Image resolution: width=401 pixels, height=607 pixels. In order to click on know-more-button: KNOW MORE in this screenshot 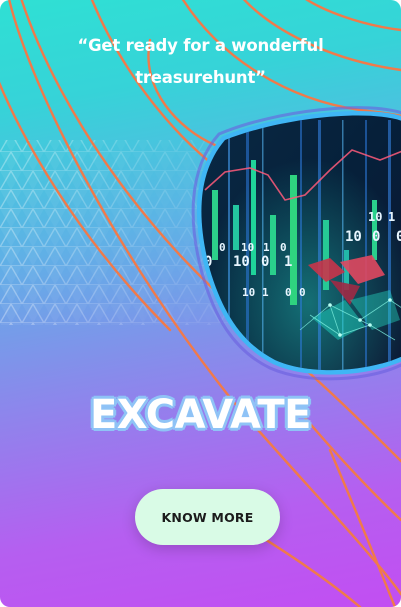, I will do `click(207, 517)`.